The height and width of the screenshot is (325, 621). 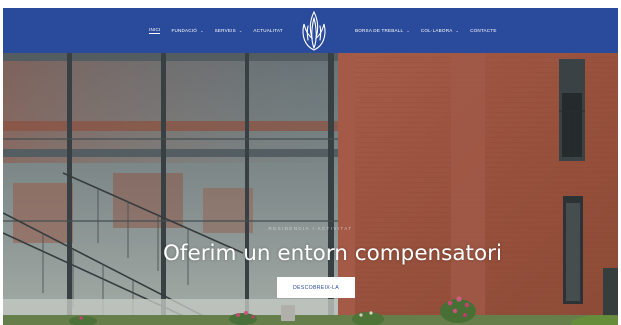 I want to click on nav-item-label: SERVEIS, so click(x=225, y=30).